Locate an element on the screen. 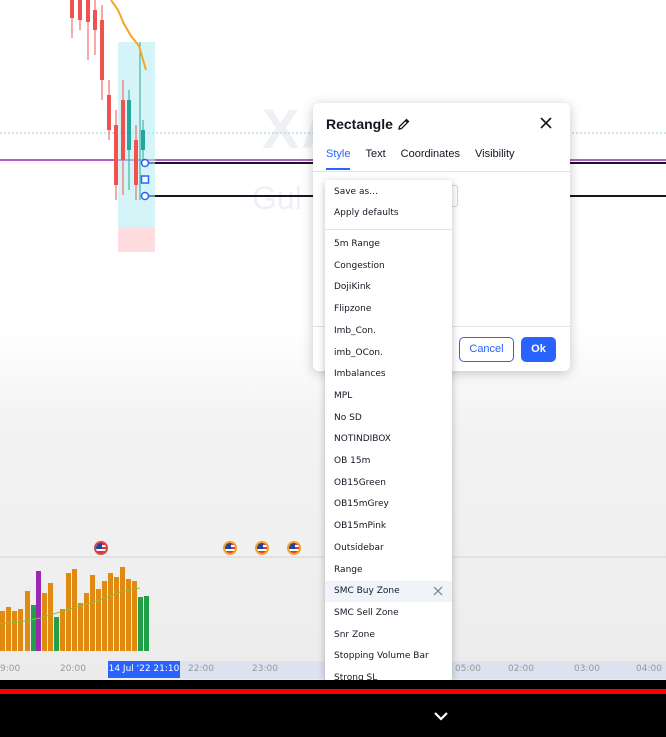 This screenshot has width=666, height=737. menu-item-template: OB15mGrey is located at coordinates (388, 504).